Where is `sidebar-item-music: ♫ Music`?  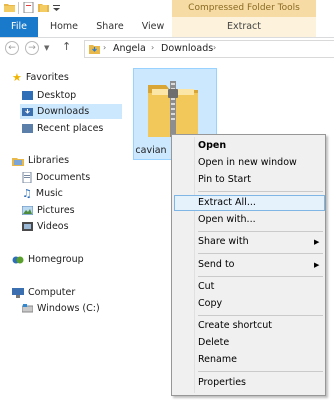 sidebar-item-music: ♫ Music is located at coordinates (42, 193).